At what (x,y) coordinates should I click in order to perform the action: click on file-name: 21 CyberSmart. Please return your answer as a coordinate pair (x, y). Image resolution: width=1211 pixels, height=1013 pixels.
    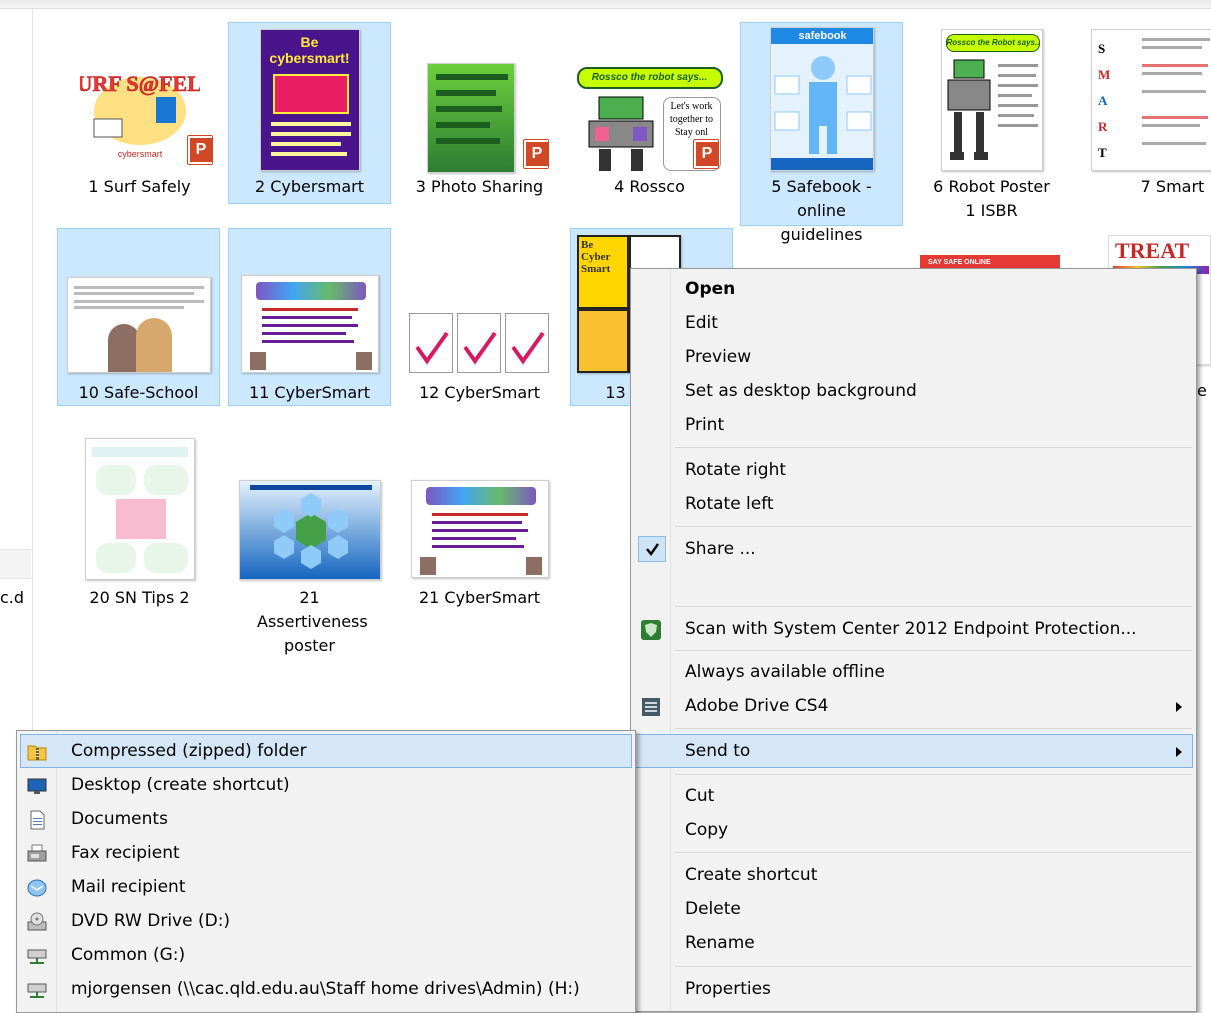
    Looking at the image, I should click on (479, 597).